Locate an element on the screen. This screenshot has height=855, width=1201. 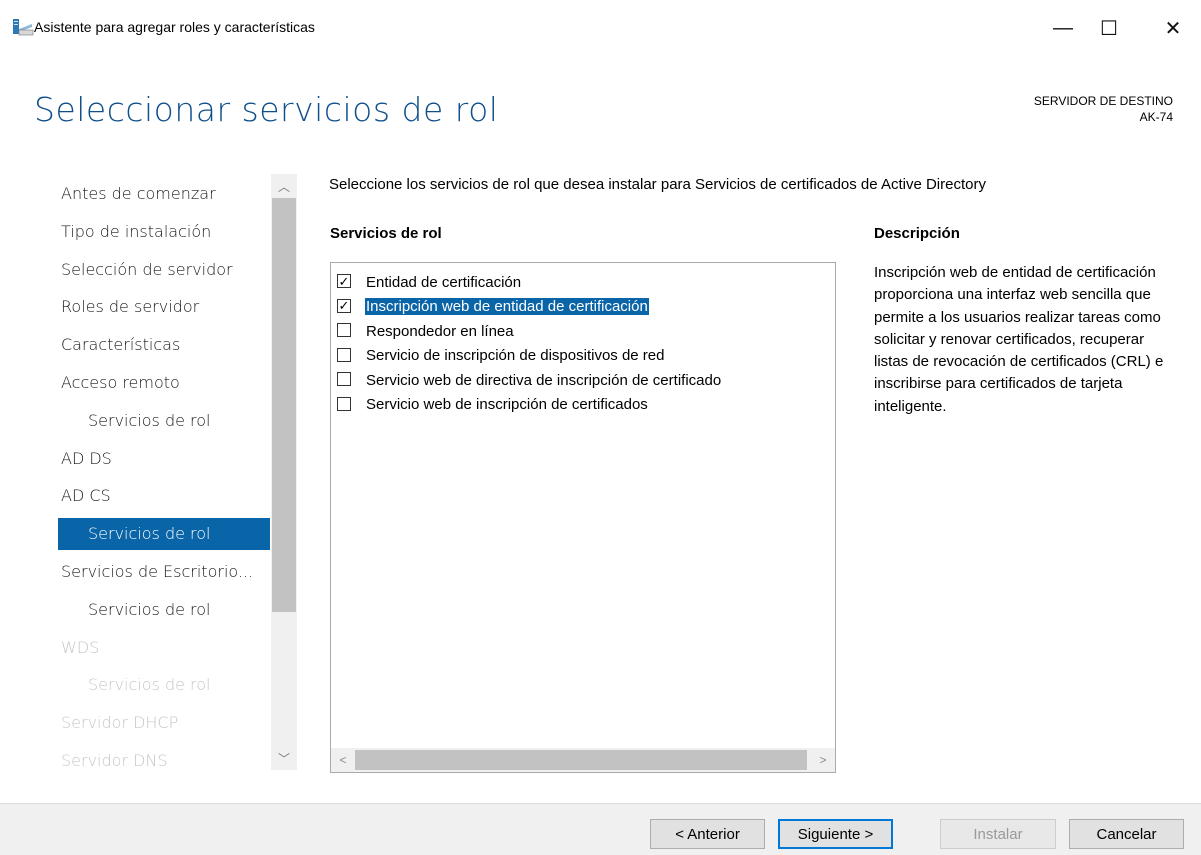
role-service-item: Respondedor en línea is located at coordinates (426, 331).